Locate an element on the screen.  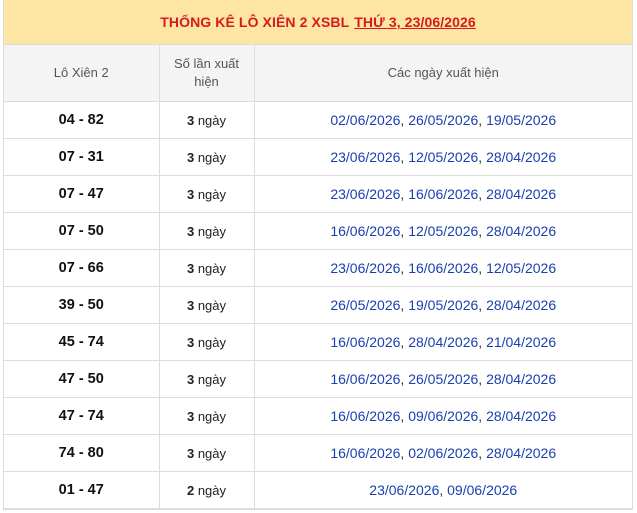
column-header-count: Số lần xuất hiện is located at coordinates (206, 73).